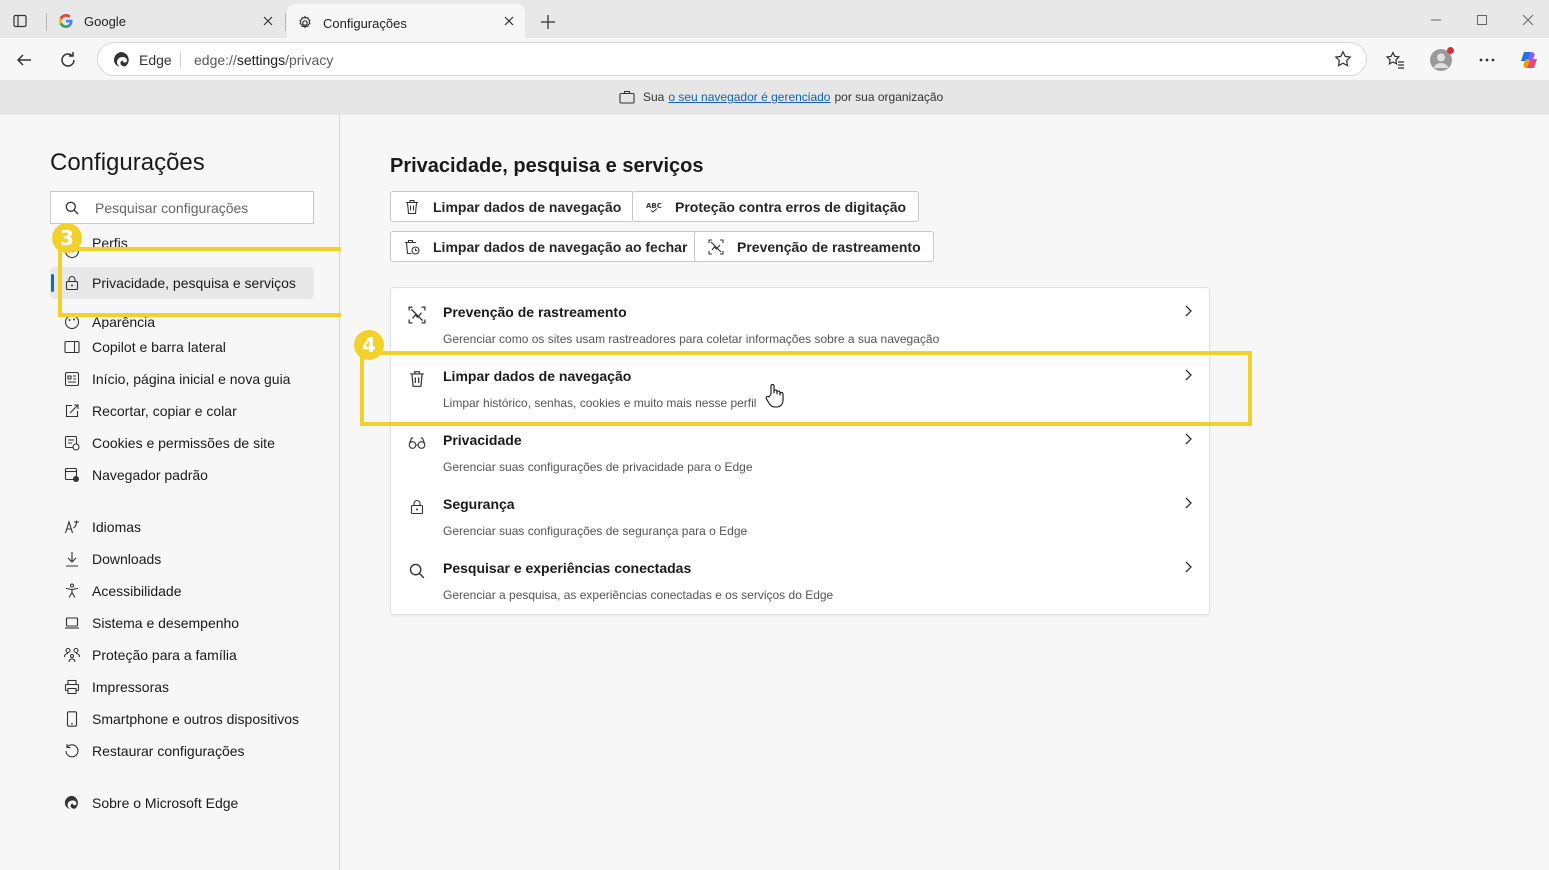 This screenshot has width=1549, height=870. What do you see at coordinates (127, 559) in the screenshot?
I see `sidebar-item-label: Downloads` at bounding box center [127, 559].